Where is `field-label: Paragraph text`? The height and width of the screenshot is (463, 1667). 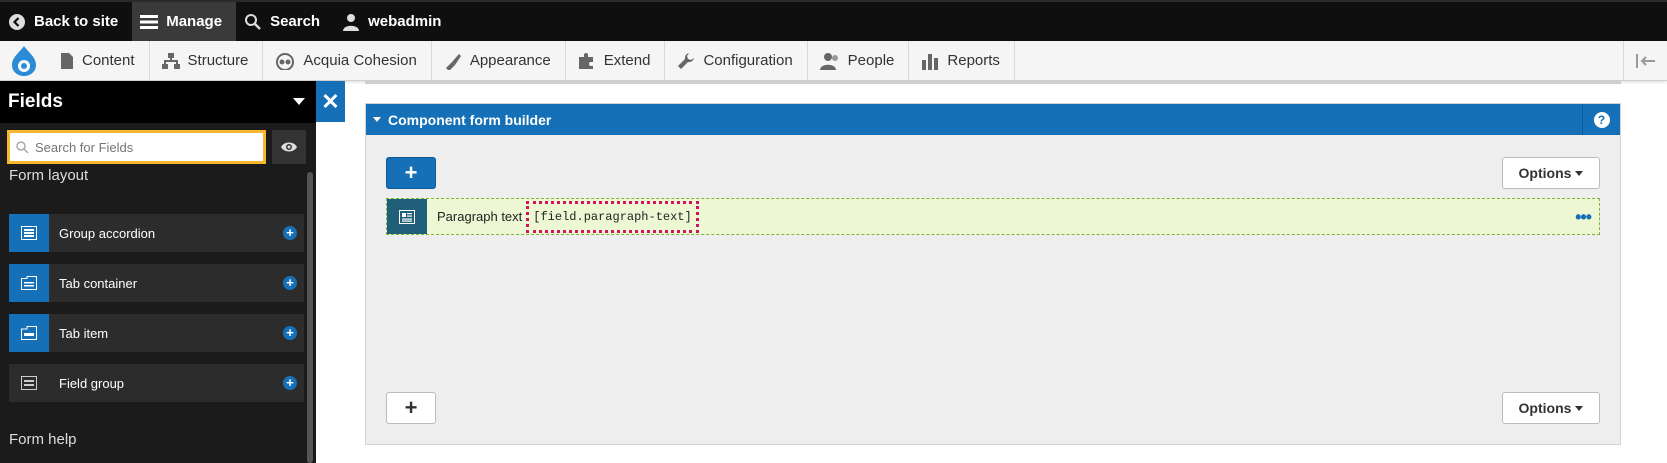 field-label: Paragraph text is located at coordinates (480, 216).